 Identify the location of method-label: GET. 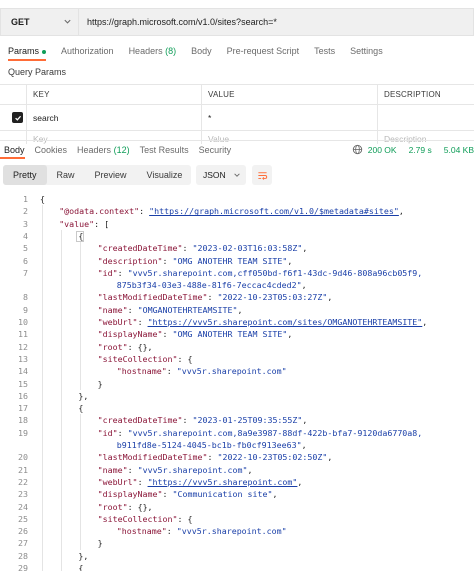
(20, 22).